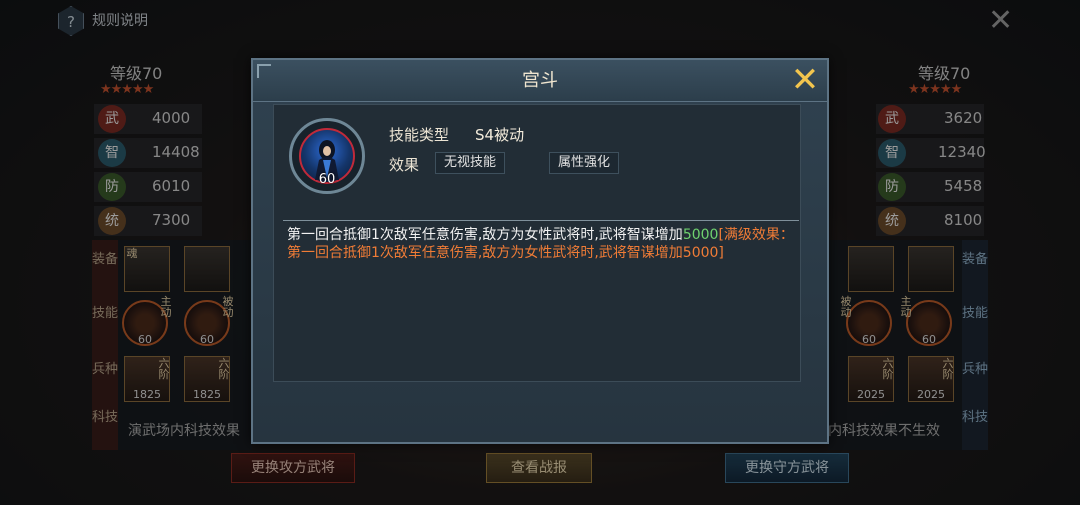 The image size is (1080, 505). I want to click on skill-type-value: S4被动, so click(500, 135).